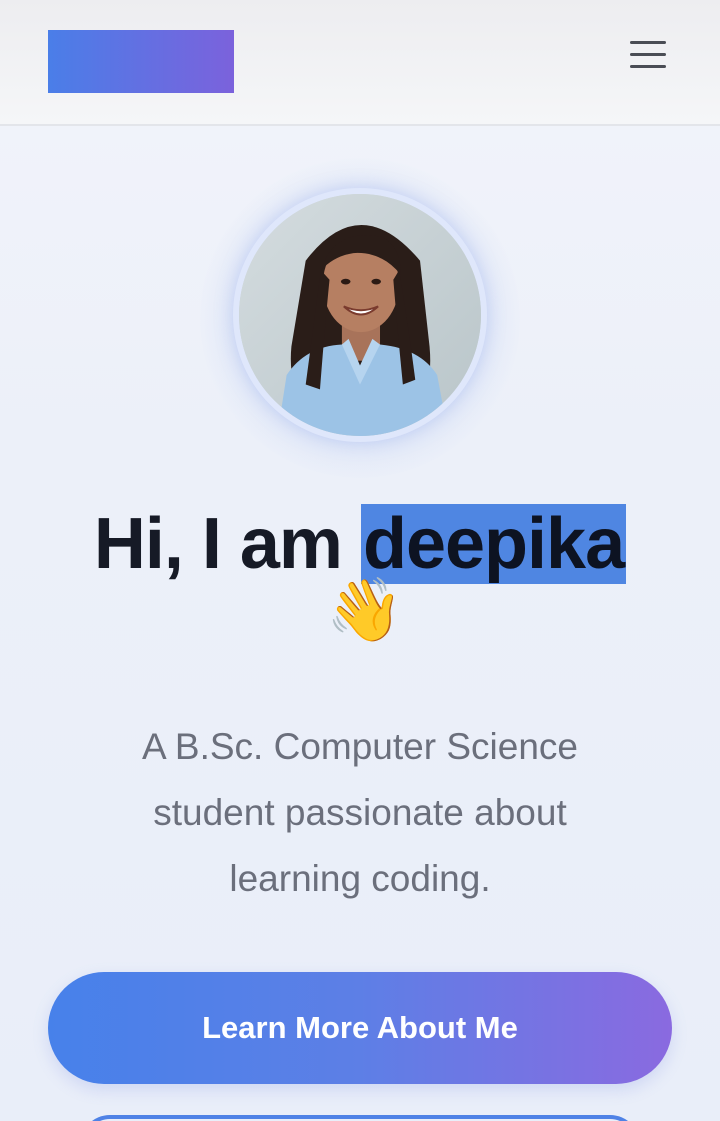 Image resolution: width=720 pixels, height=1121 pixels. I want to click on site-logo, so click(141, 61).